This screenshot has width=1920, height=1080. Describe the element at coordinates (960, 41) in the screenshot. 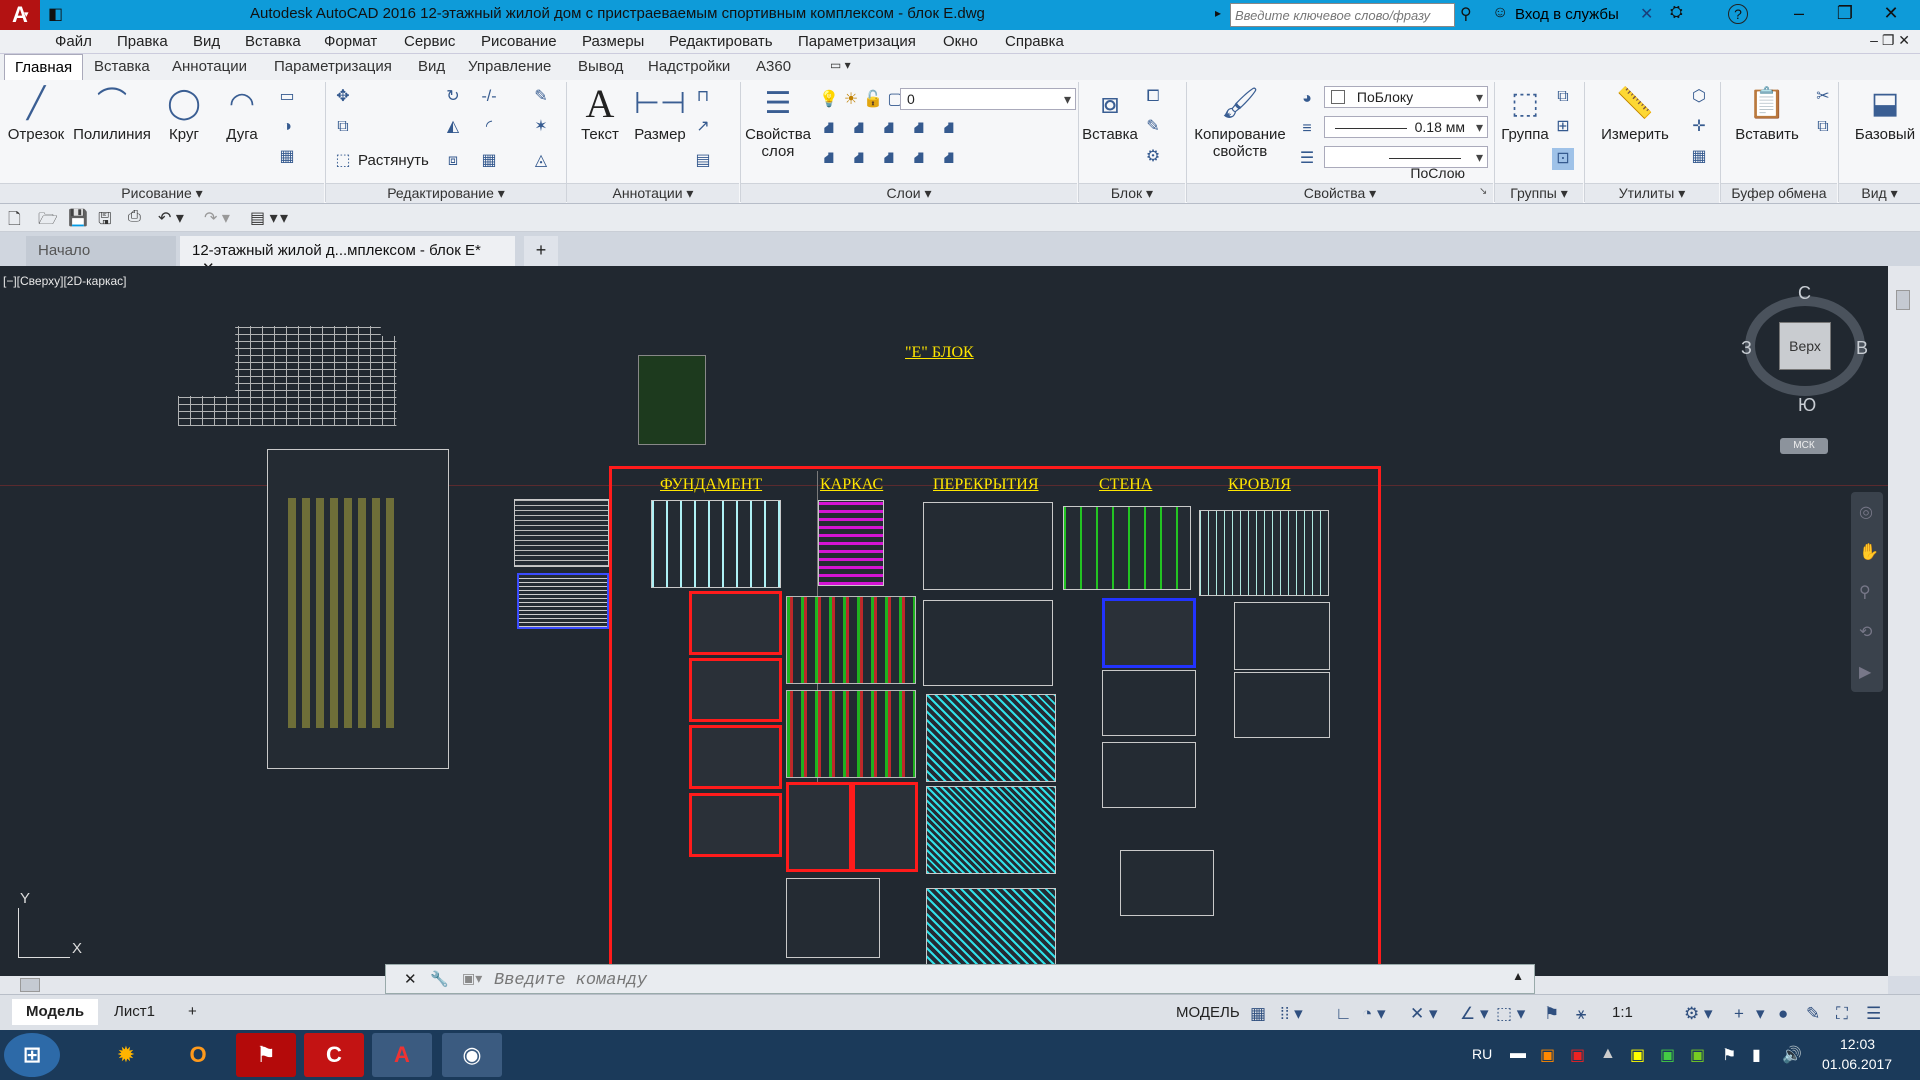

I see `menu-window: Окно` at that location.